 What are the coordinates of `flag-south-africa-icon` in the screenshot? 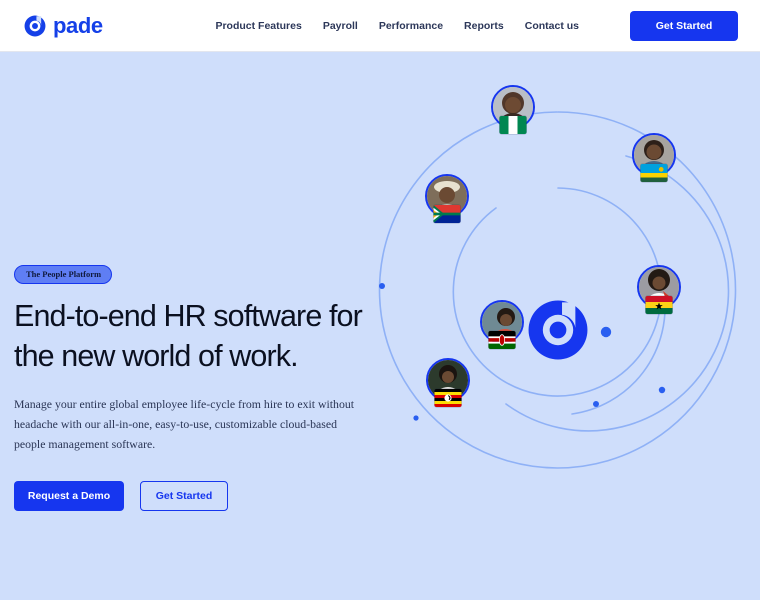 It's located at (447, 214).